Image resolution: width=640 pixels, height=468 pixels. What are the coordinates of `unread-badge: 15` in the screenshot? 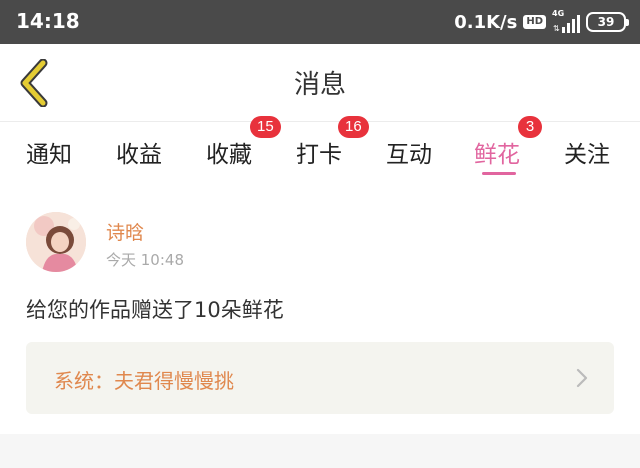 It's located at (265, 127).